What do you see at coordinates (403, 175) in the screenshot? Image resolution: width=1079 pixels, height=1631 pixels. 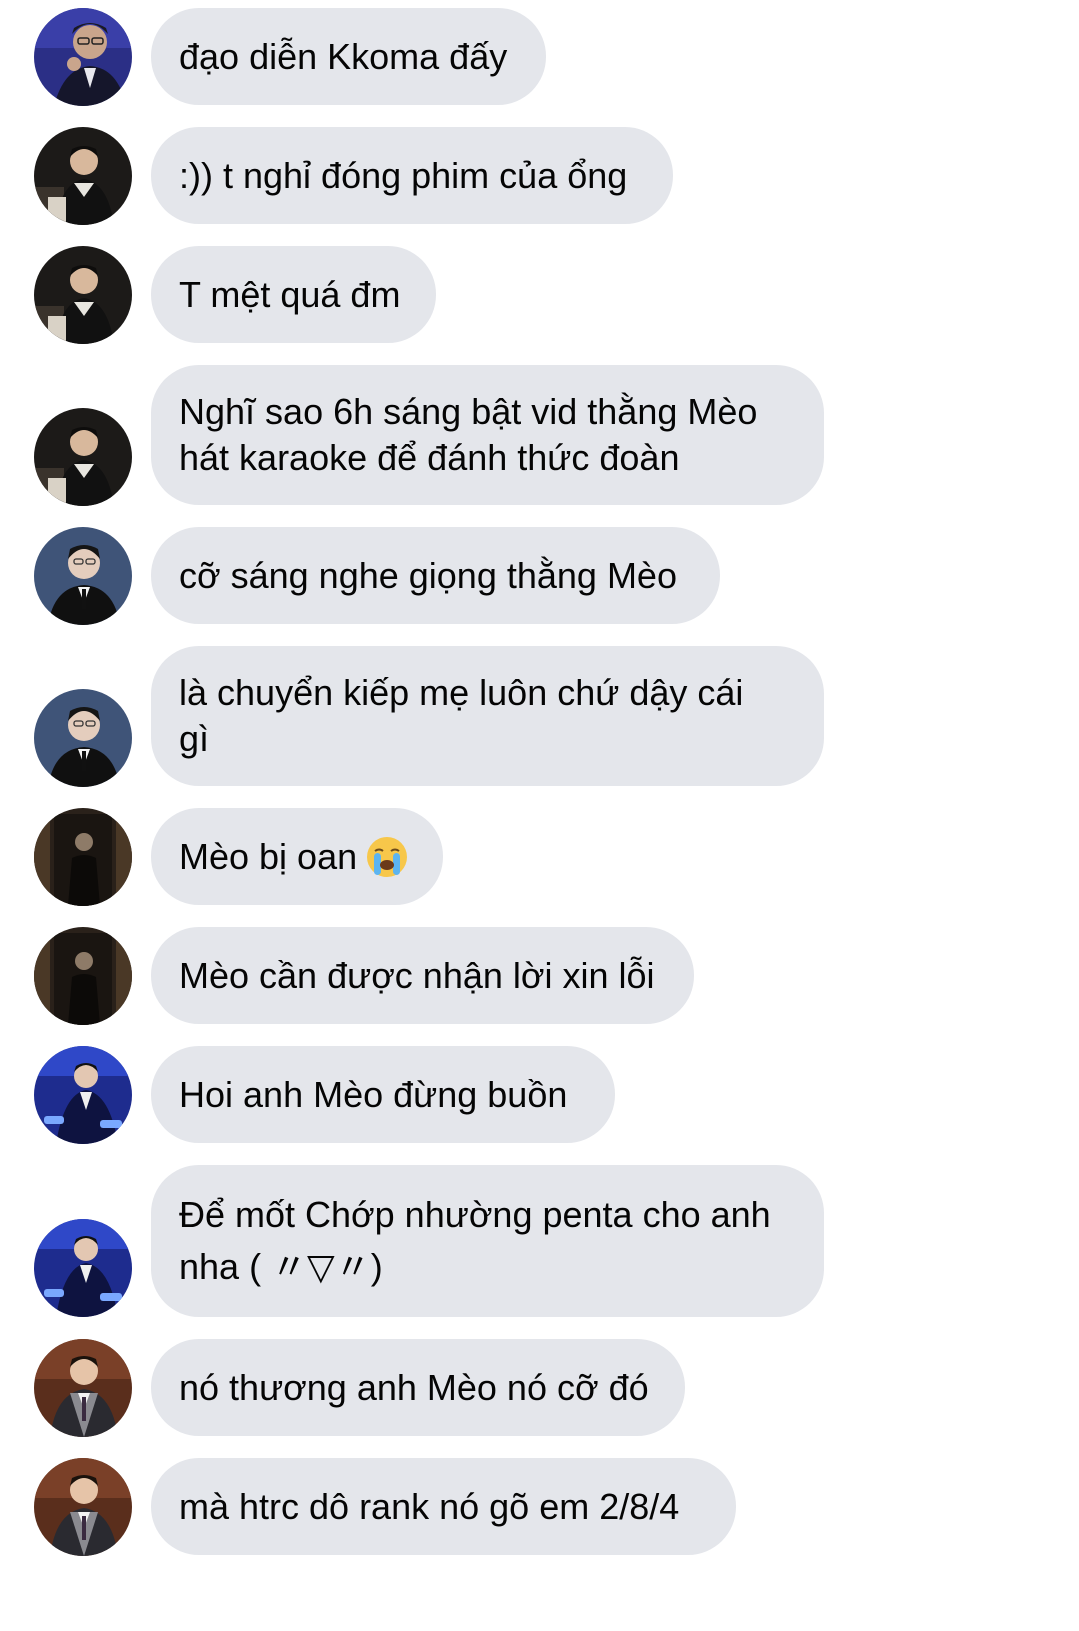 I see `message-text: :)) t nghỉ đóng phim của ổng` at bounding box center [403, 175].